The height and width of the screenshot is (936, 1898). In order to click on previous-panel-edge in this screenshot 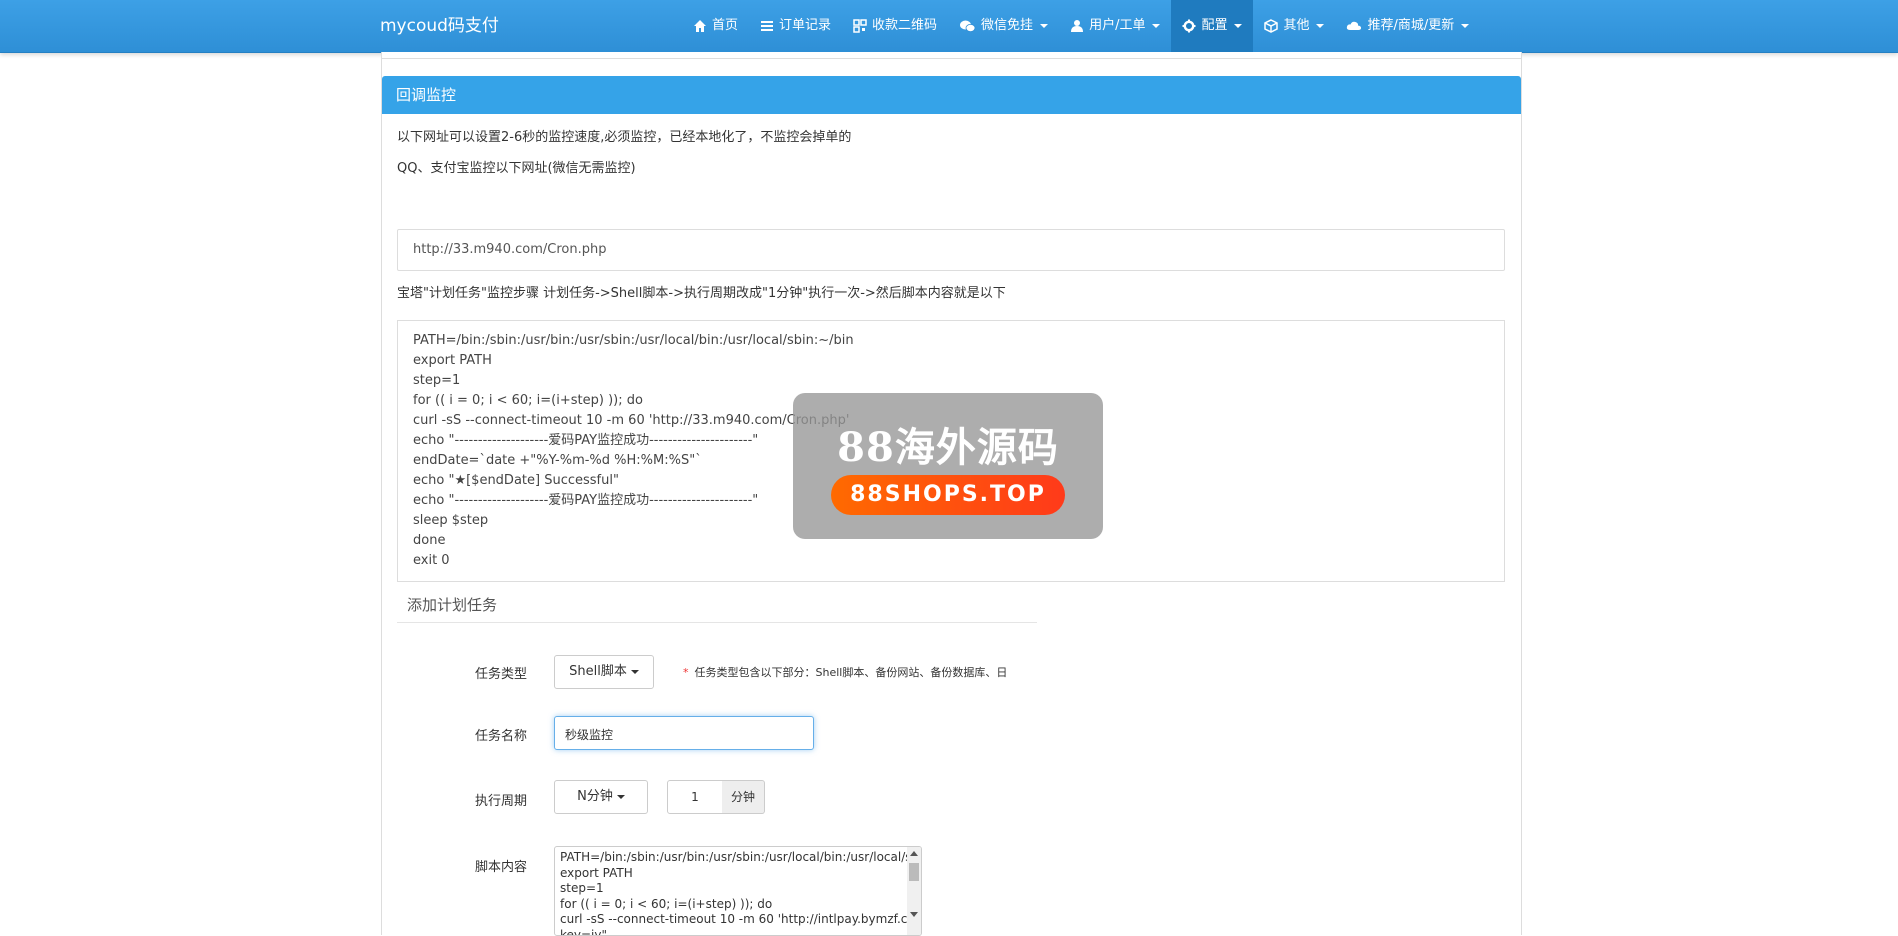, I will do `click(951, 55)`.